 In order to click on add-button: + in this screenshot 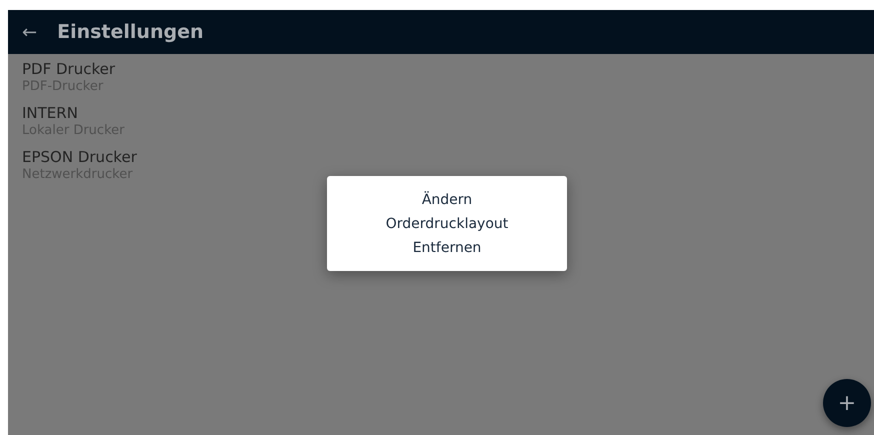, I will do `click(847, 403)`.